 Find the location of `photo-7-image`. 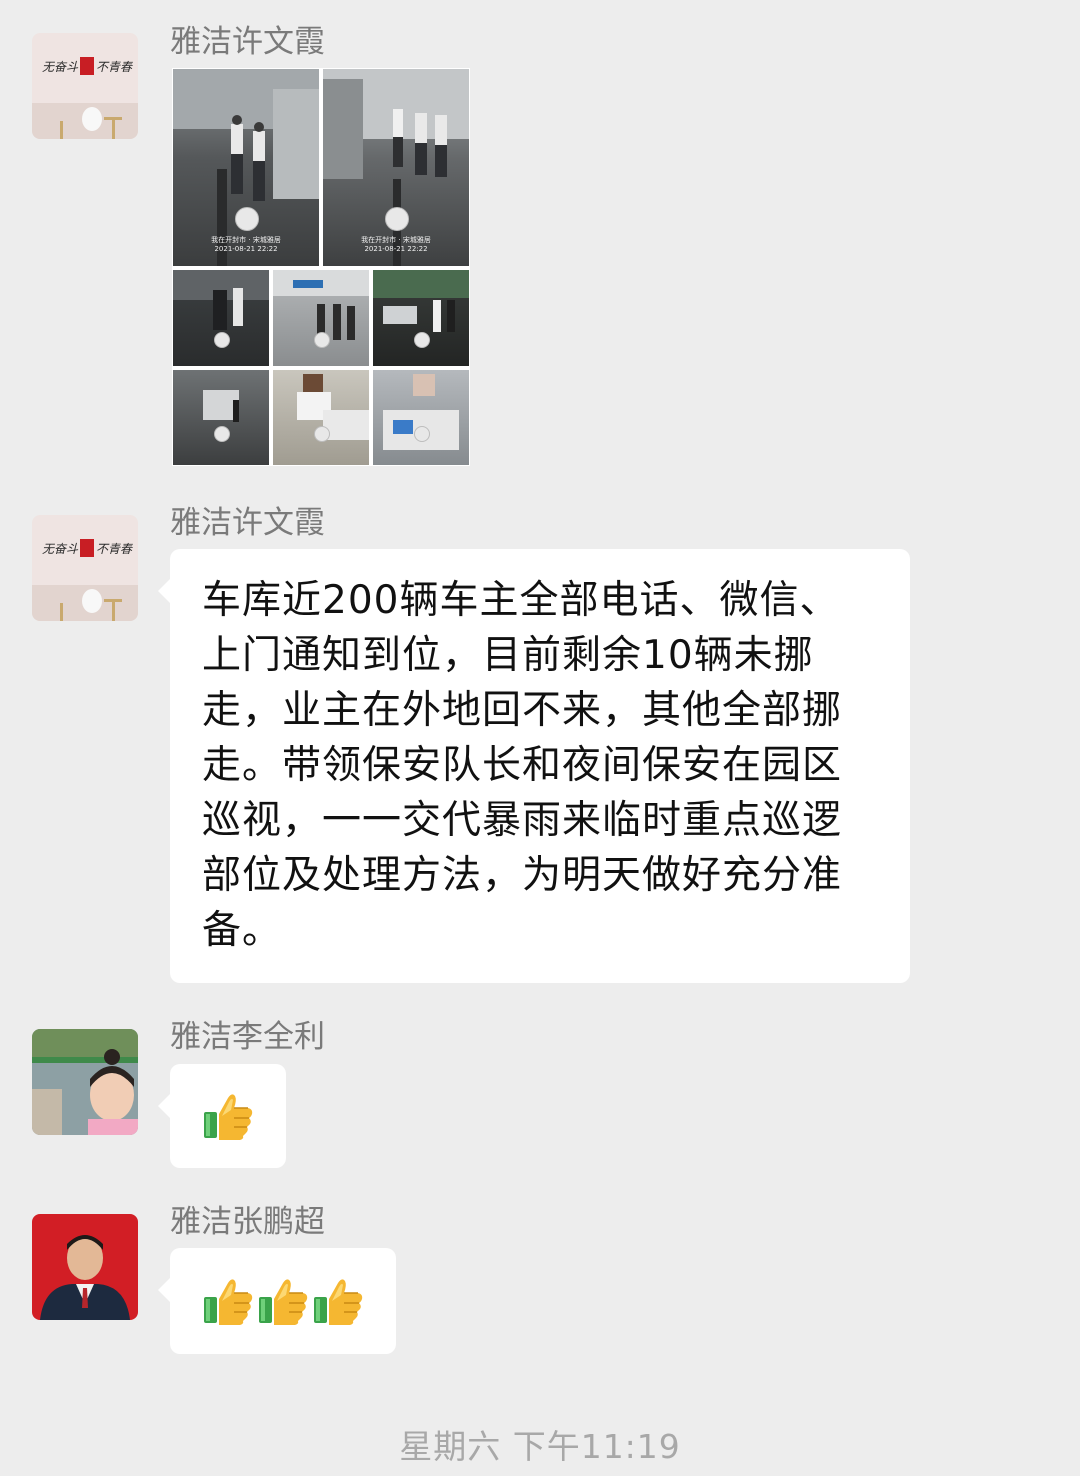

photo-7-image is located at coordinates (333, 407).